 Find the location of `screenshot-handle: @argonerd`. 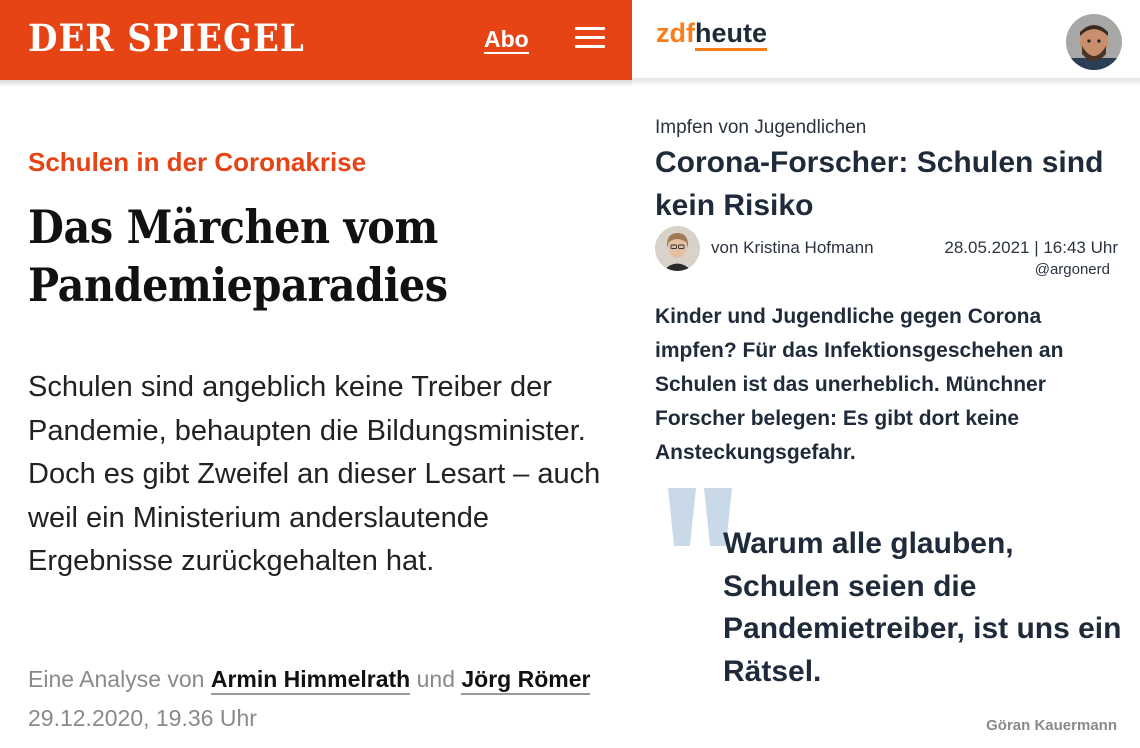

screenshot-handle: @argonerd is located at coordinates (1072, 269).